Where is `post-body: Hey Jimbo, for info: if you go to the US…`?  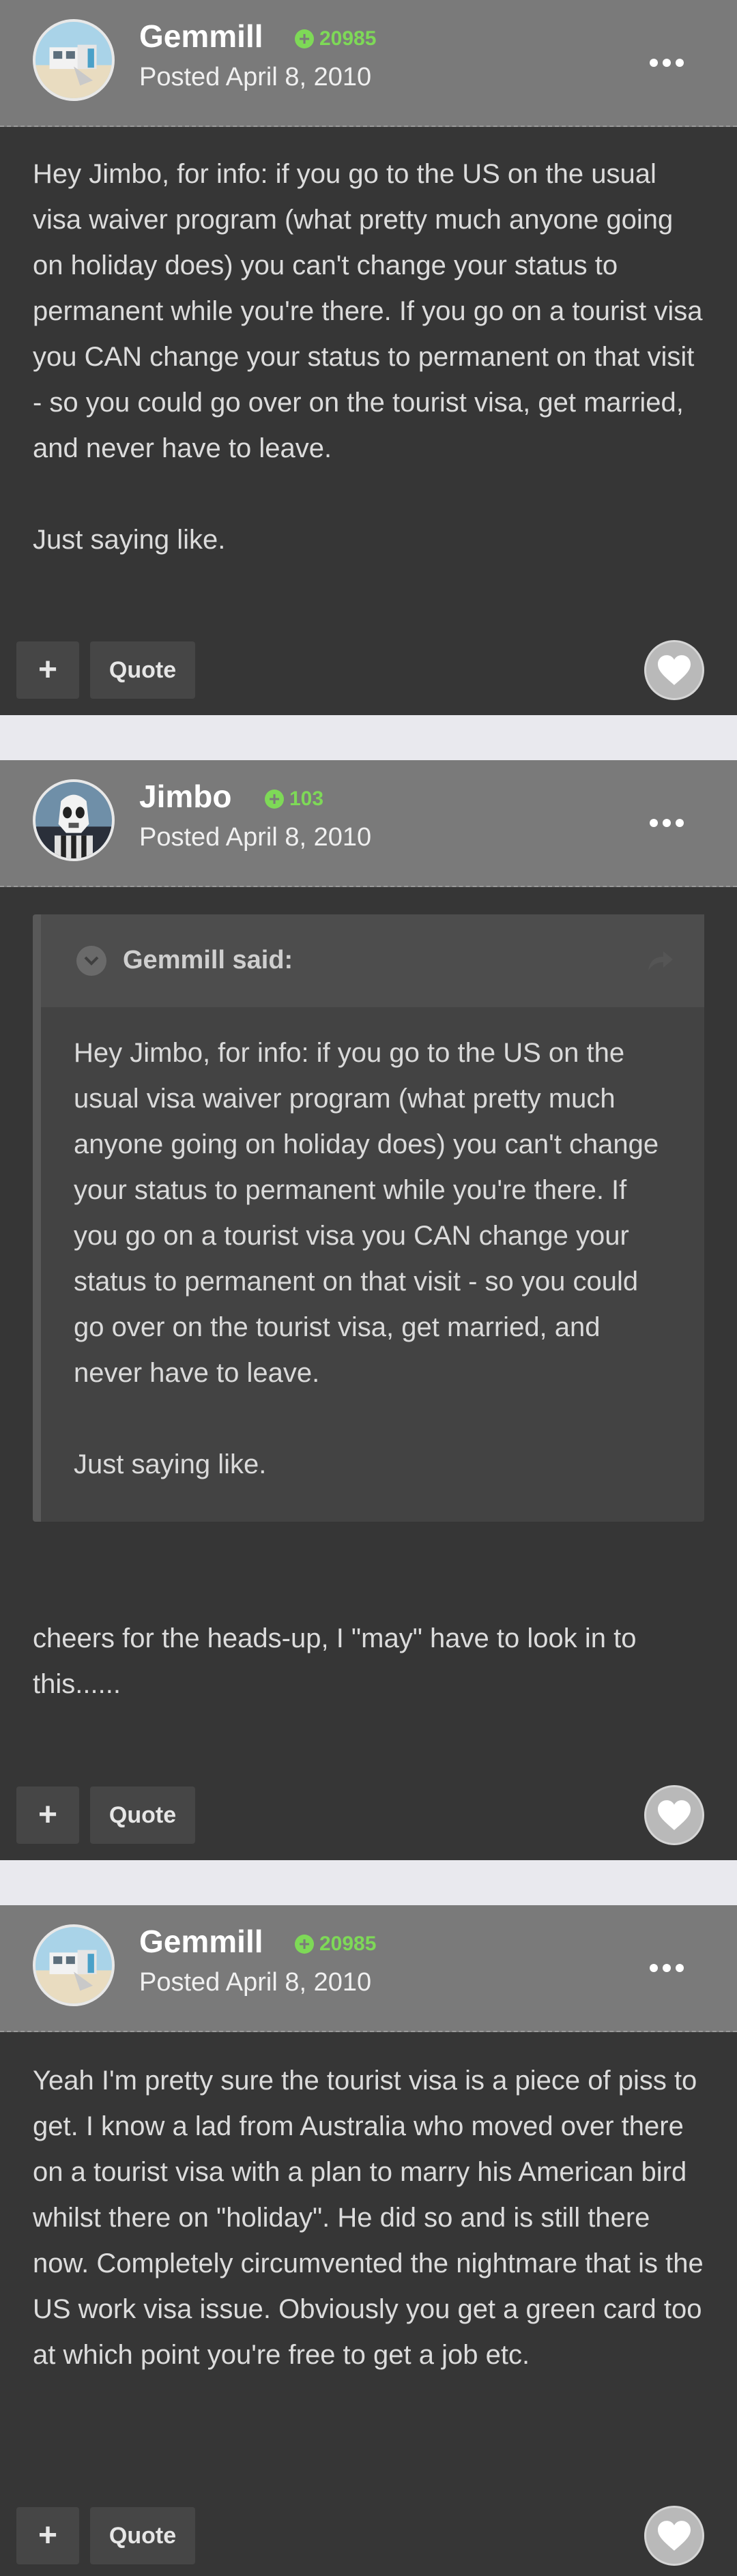 post-body: Hey Jimbo, for info: if you go to the US… is located at coordinates (370, 357).